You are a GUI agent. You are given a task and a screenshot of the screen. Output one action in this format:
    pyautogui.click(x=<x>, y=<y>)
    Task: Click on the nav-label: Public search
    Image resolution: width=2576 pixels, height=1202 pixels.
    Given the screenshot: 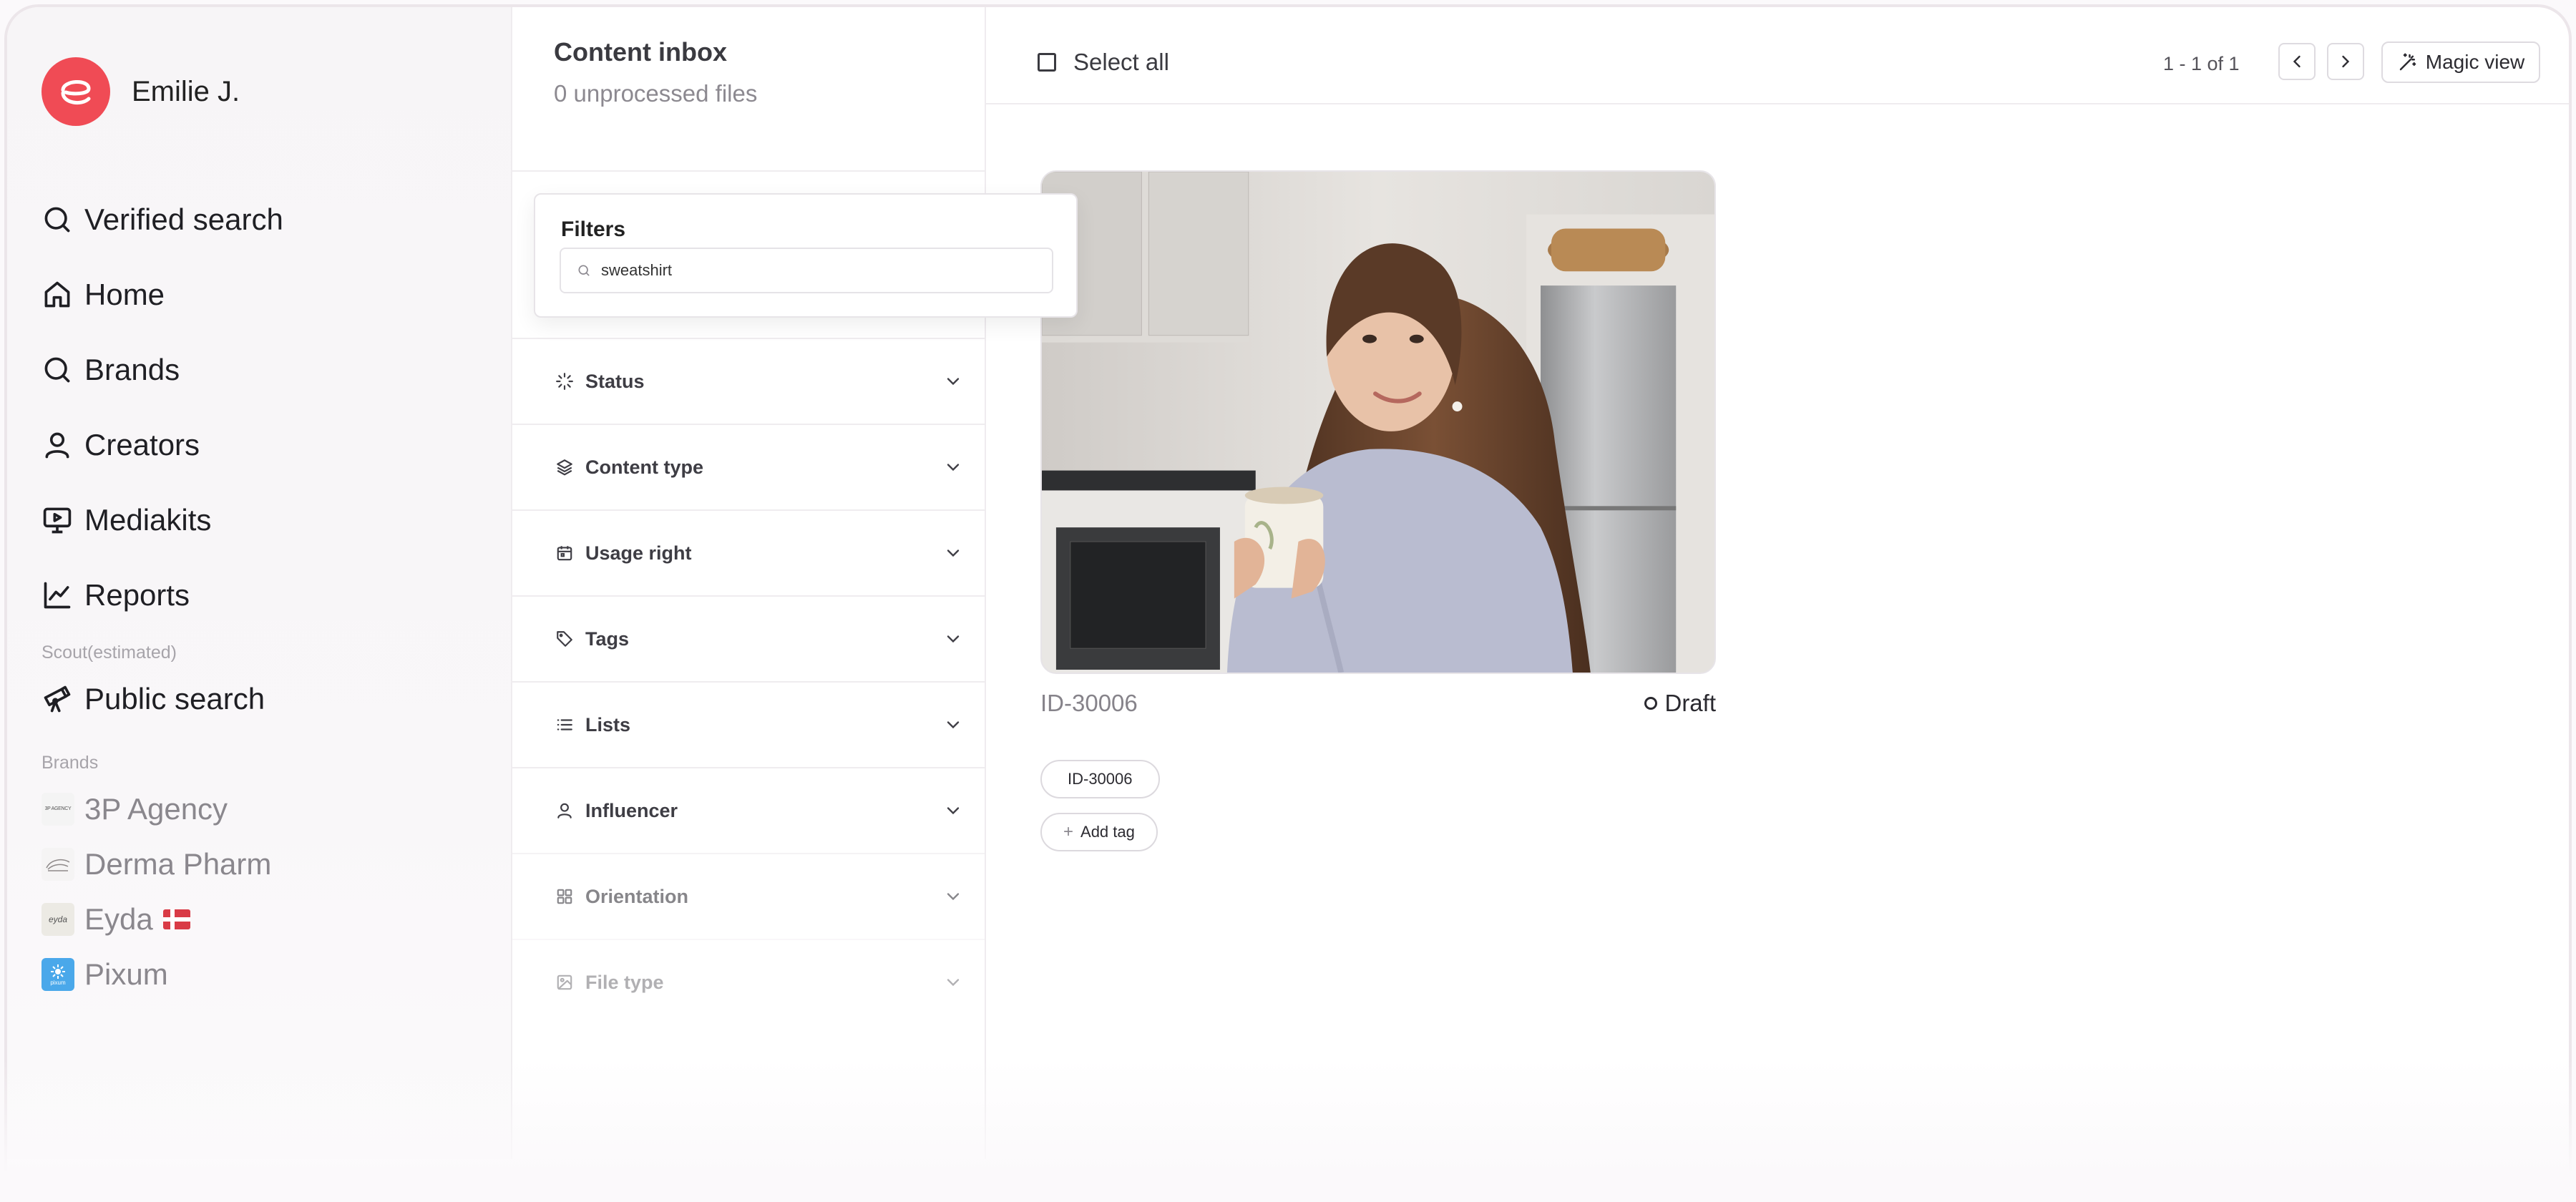 What is the action you would take?
    pyautogui.click(x=174, y=698)
    